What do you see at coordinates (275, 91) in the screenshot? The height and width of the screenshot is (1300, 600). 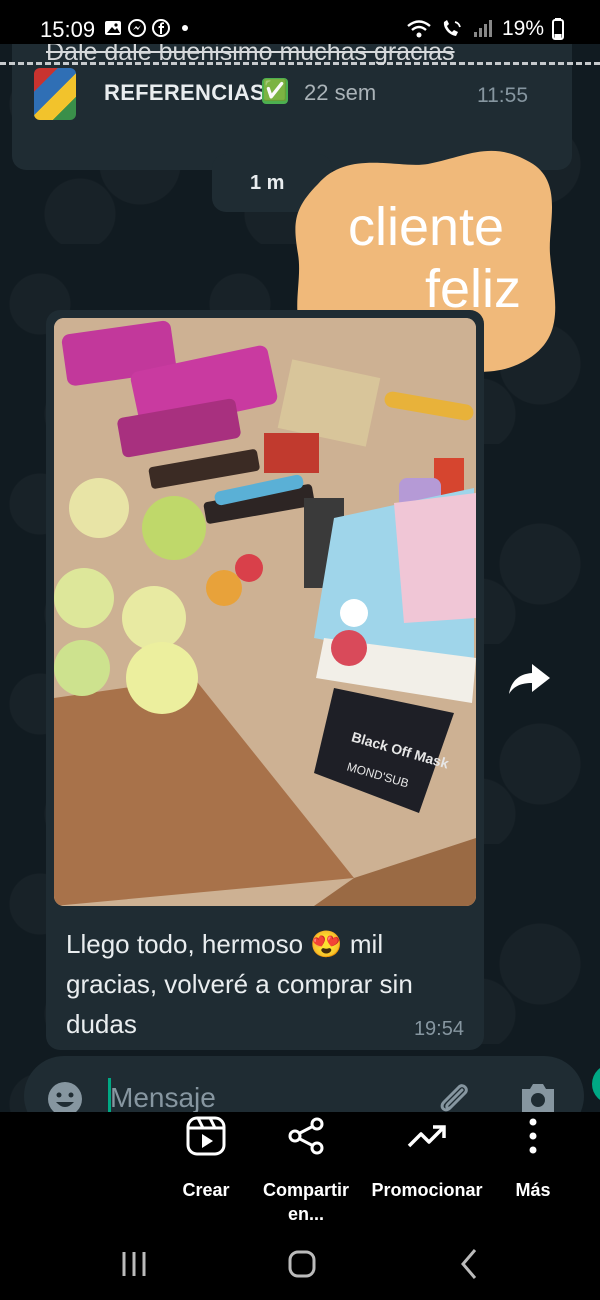 I see `check-icon: ✅` at bounding box center [275, 91].